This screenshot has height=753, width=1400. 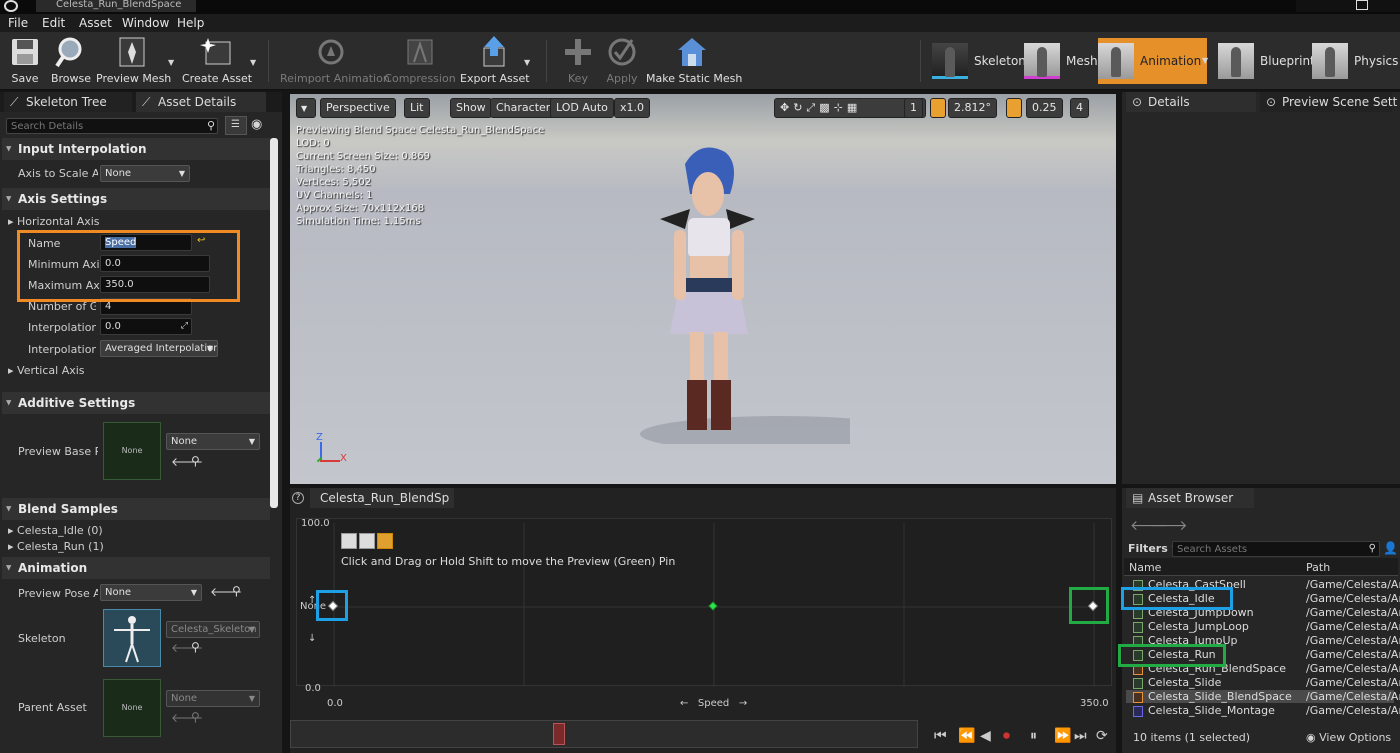 I want to click on asset-item: Celesta_Slide_BlendSpace, so click(x=1220, y=696).